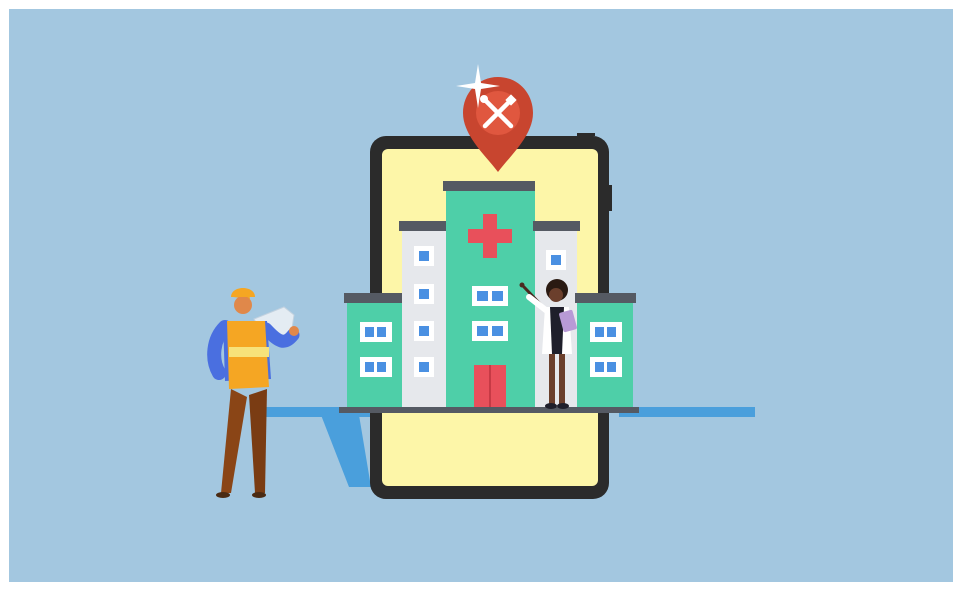  I want to click on right-tower-roof, so click(556, 226).